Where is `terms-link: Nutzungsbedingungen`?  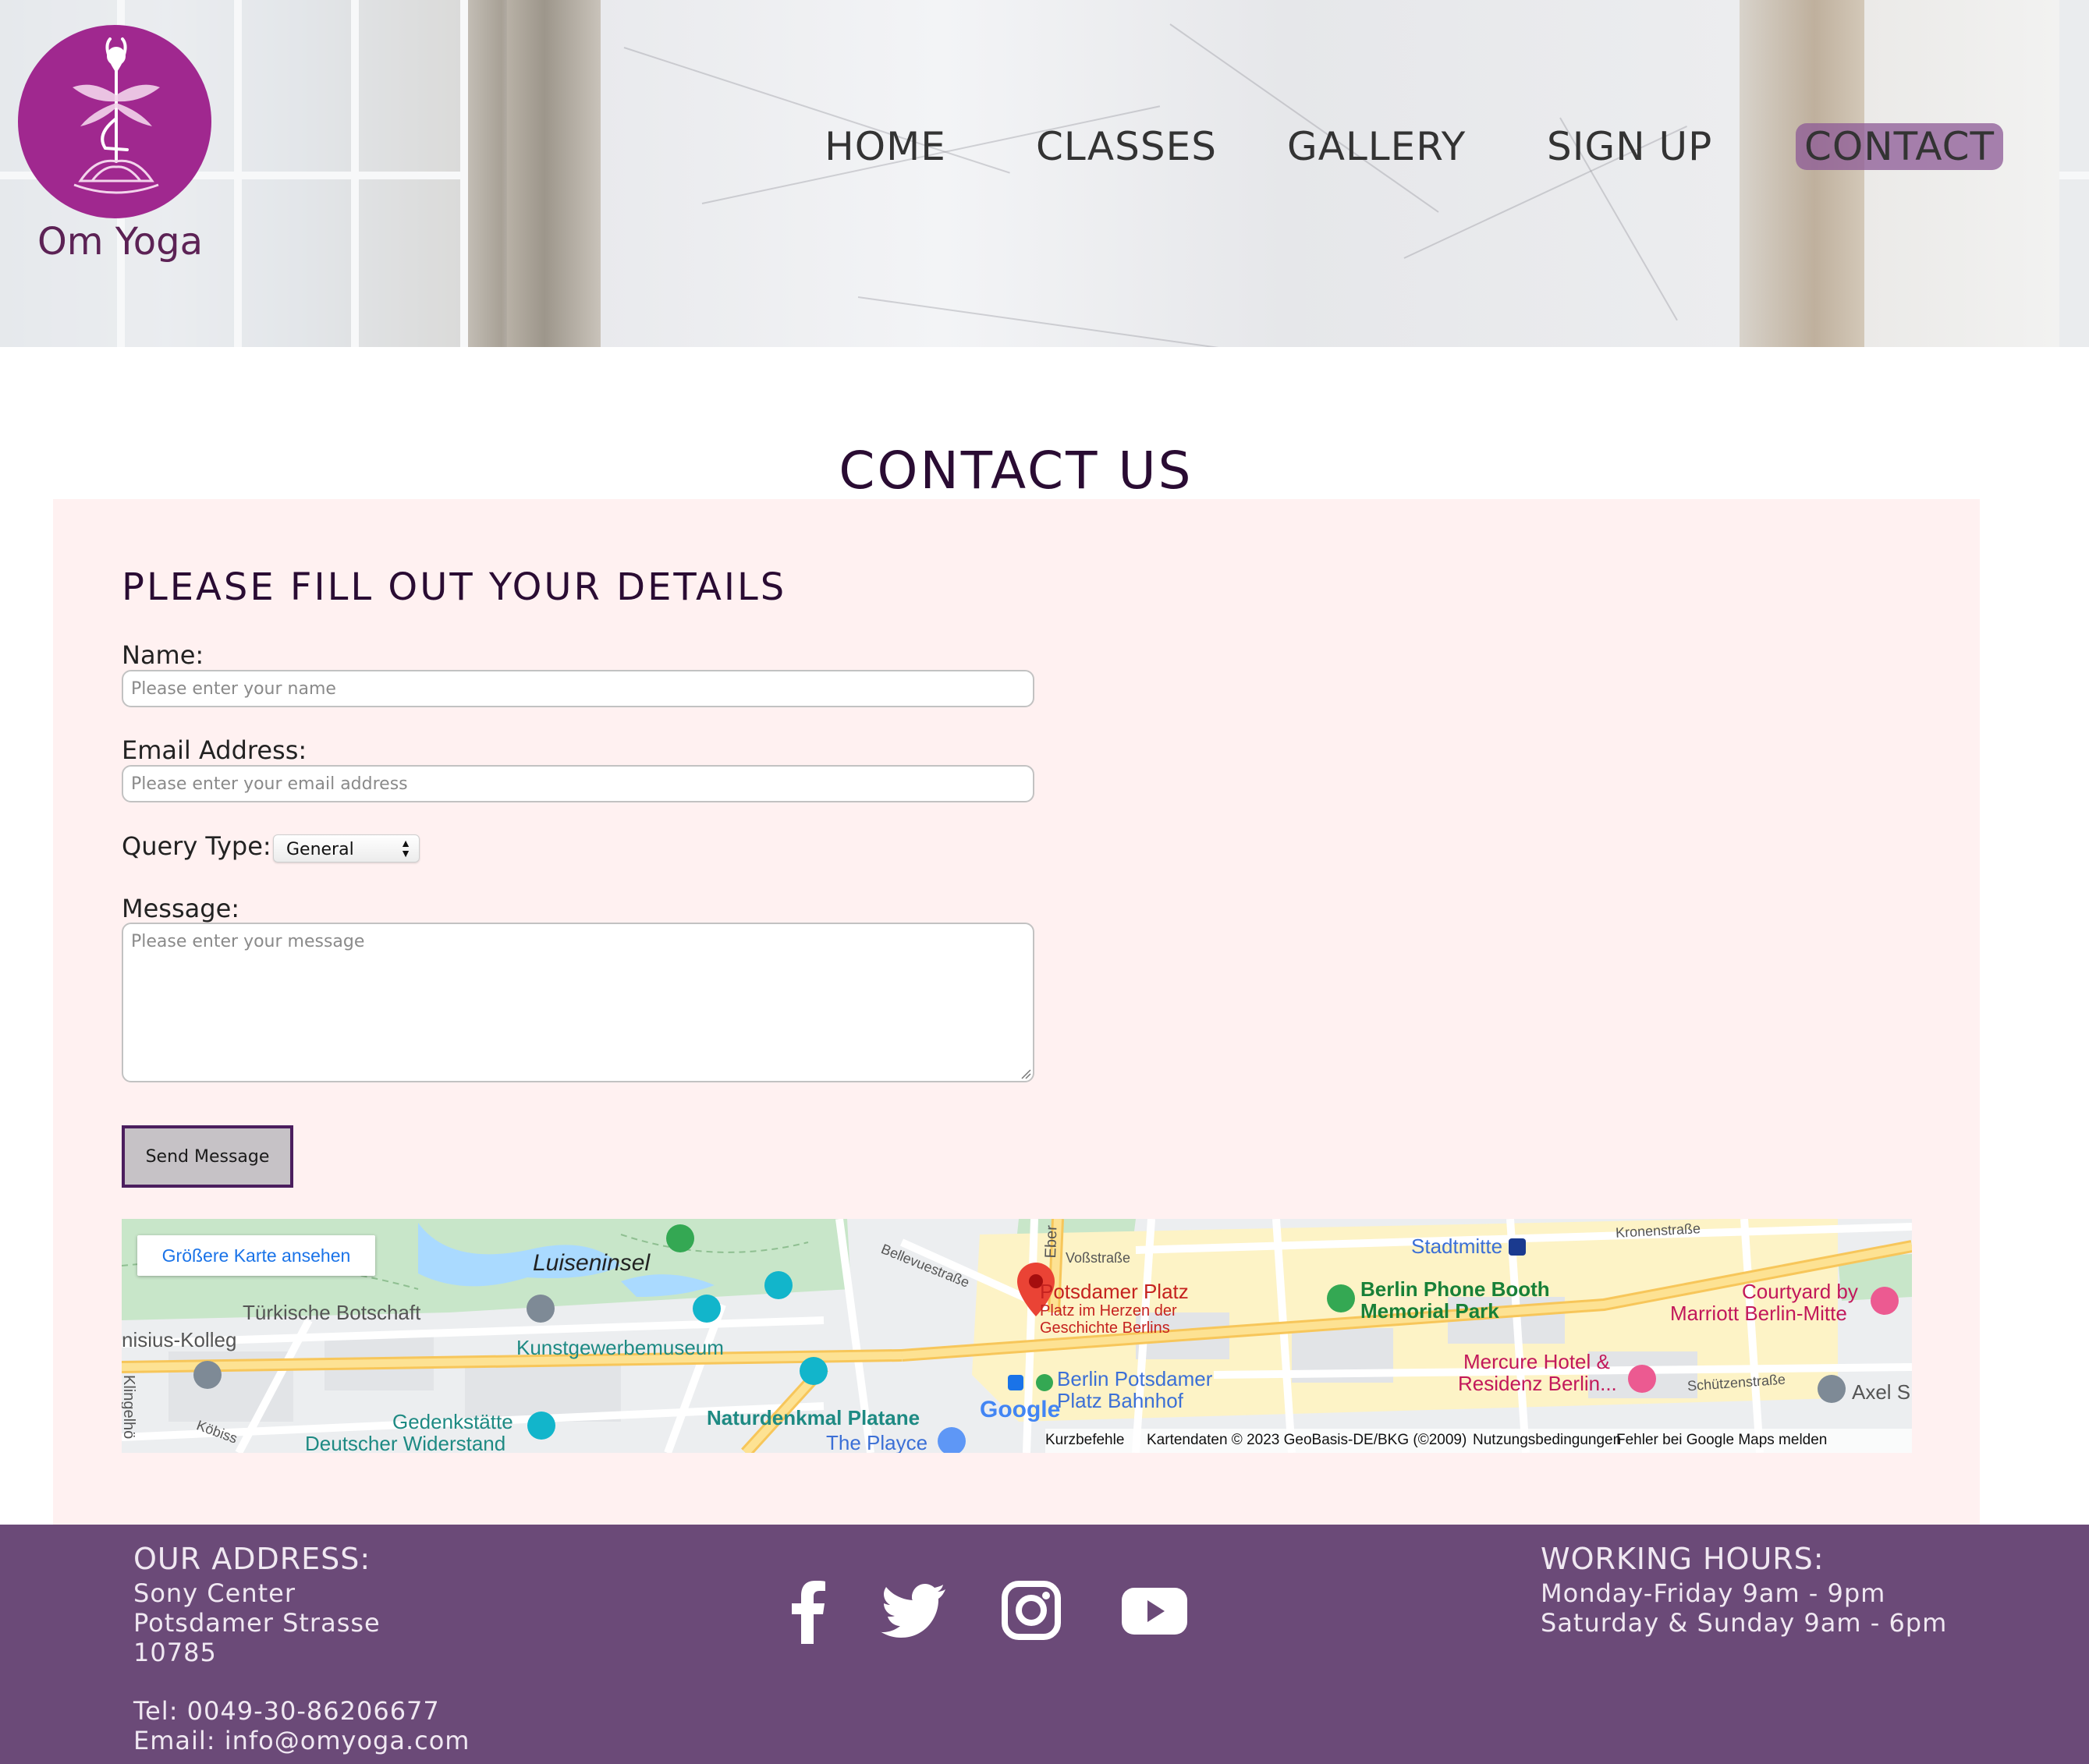
terms-link: Nutzungsbedingungen is located at coordinates (1547, 1440).